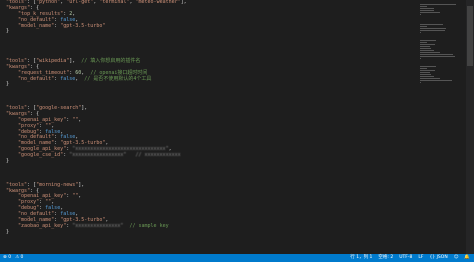  What do you see at coordinates (36, 225) in the screenshot?
I see `code-token: "zaobao_api_key"` at bounding box center [36, 225].